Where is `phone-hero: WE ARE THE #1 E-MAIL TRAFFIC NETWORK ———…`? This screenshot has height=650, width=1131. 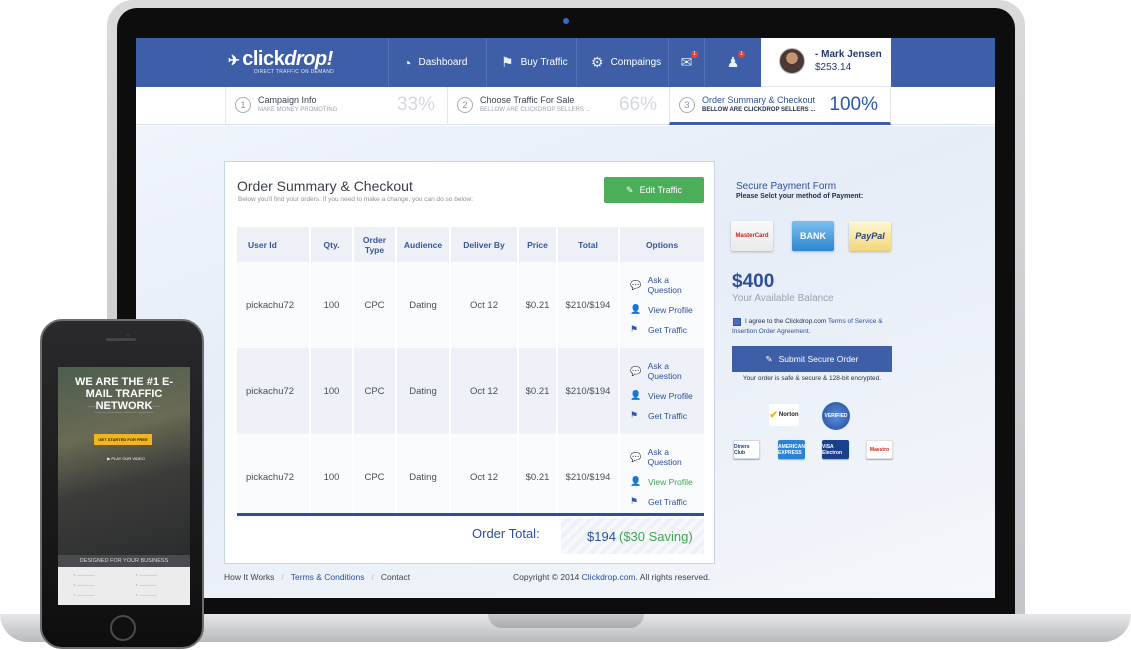
phone-hero: WE ARE THE #1 E-MAIL TRAFFIC NETWORK ———… is located at coordinates (124, 461).